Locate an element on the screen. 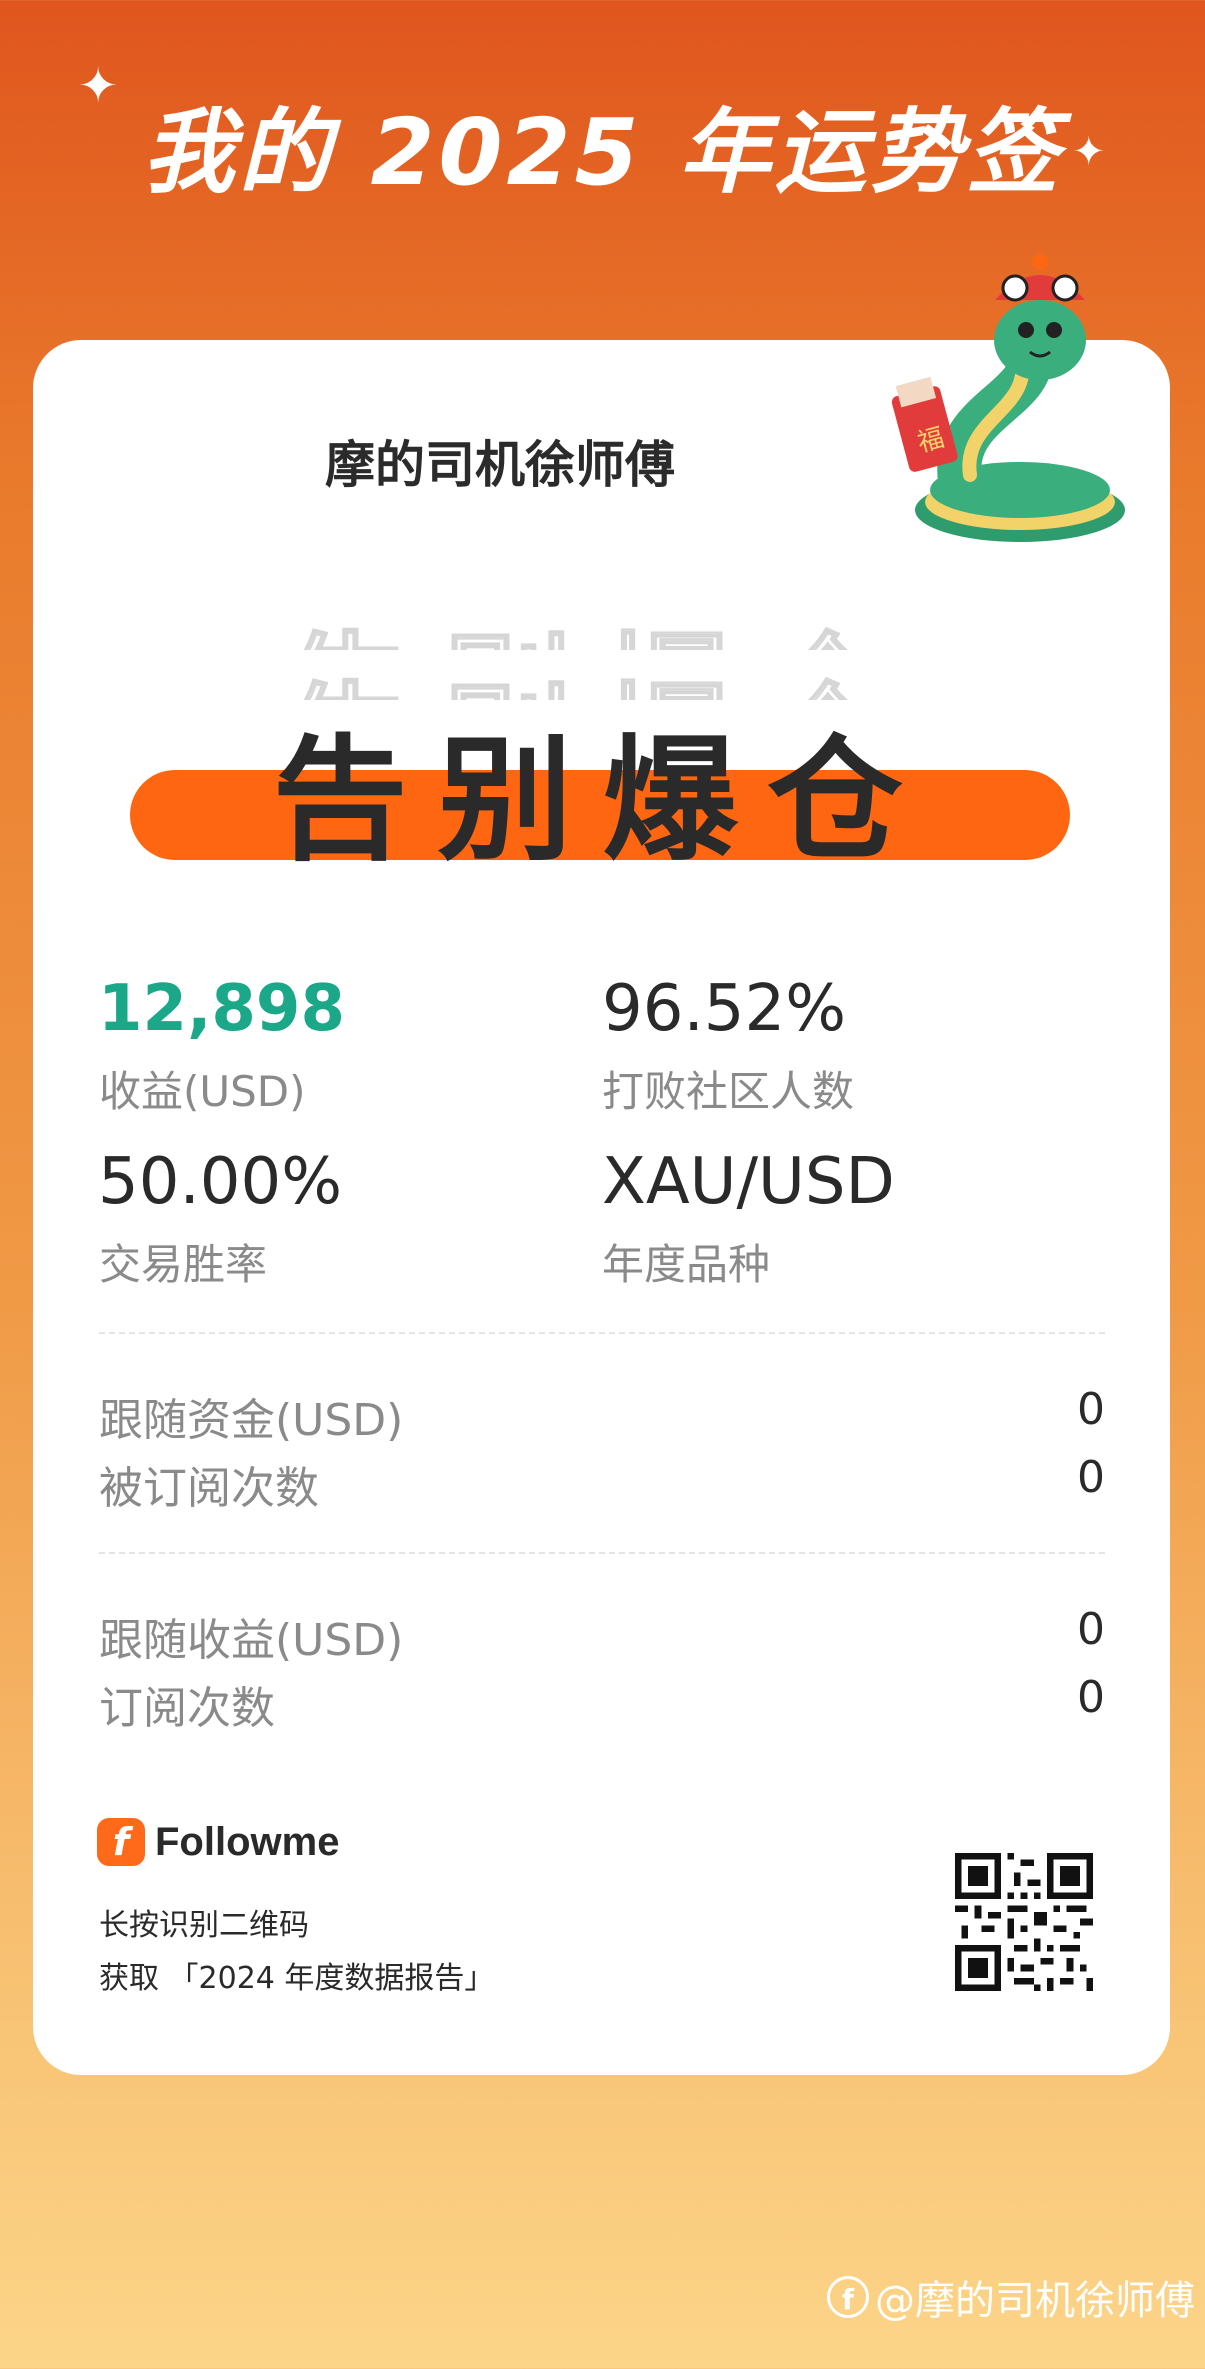 Image resolution: width=1205 pixels, height=2369 pixels. subscribed-count-label: 被订阅次数 is located at coordinates (209, 1488).